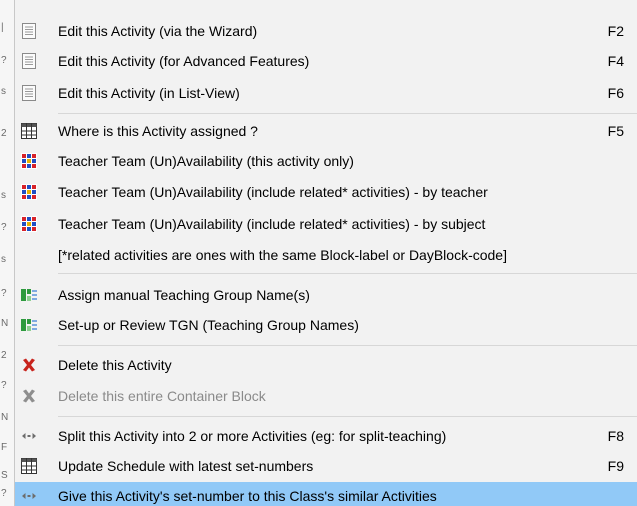 This screenshot has height=506, width=637. Describe the element at coordinates (615, 436) in the screenshot. I see `shortcut-key: F8` at that location.